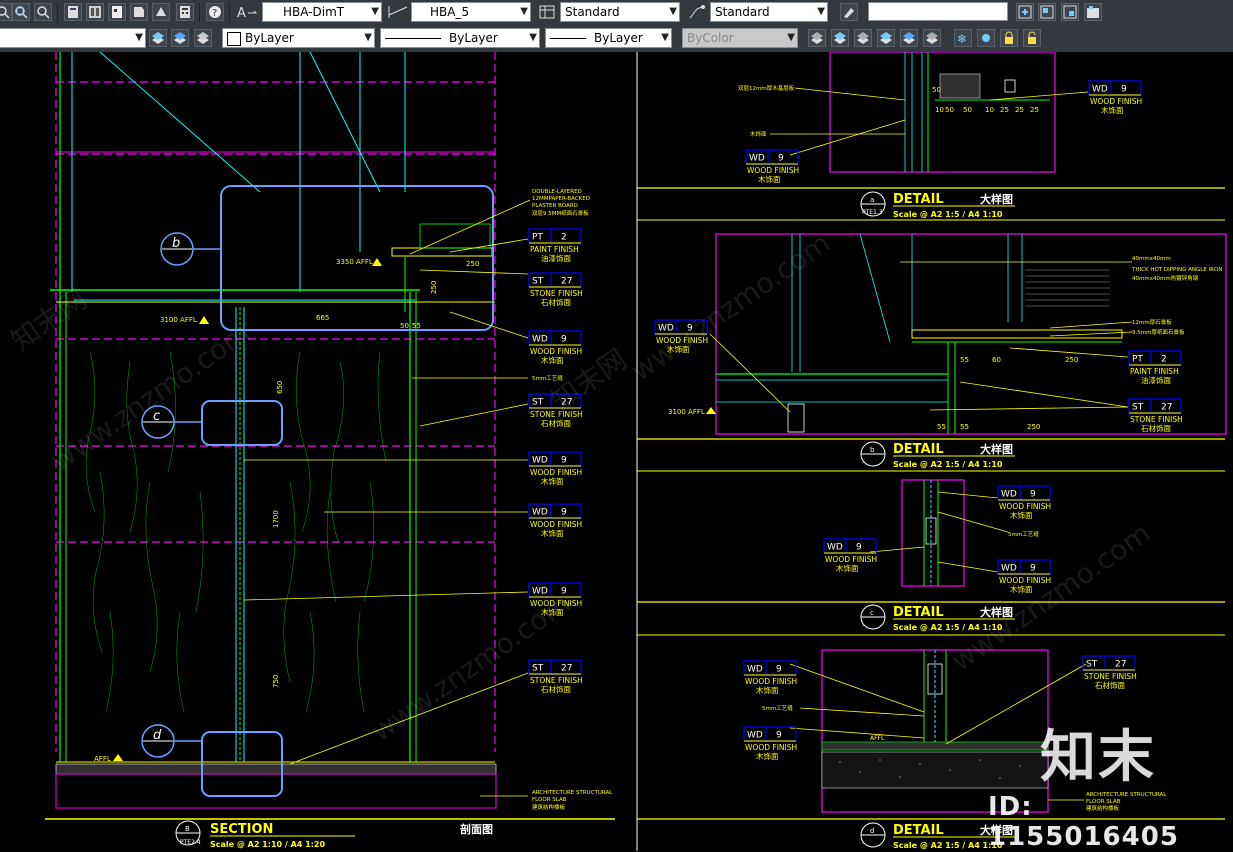  What do you see at coordinates (840, 38) in the screenshot?
I see `layer-tool-2-icon` at bounding box center [840, 38].